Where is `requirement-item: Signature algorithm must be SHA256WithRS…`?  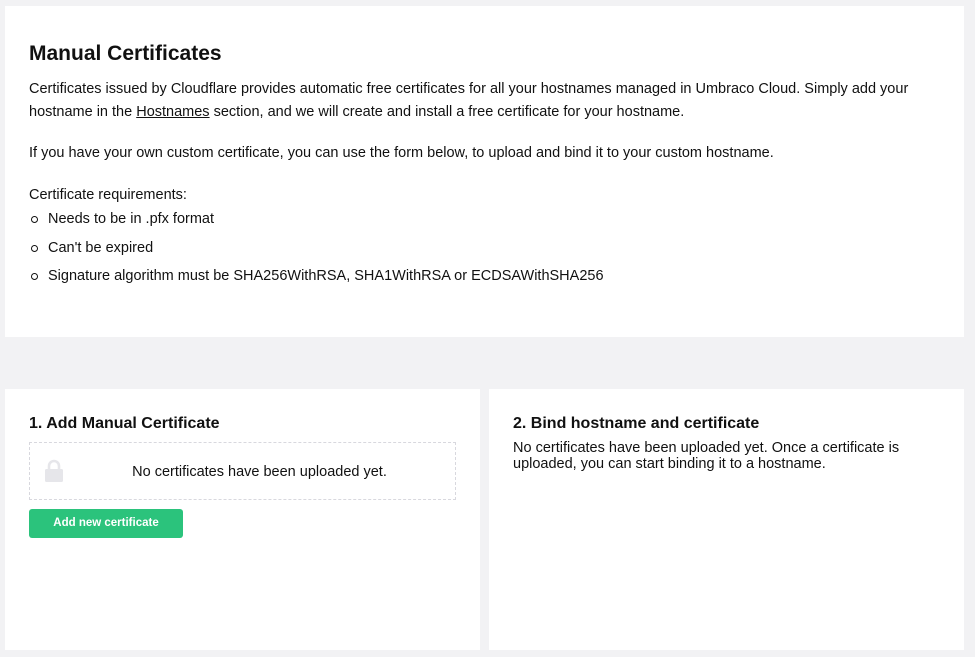
requirement-item: Signature algorithm must be SHA256WithRS… is located at coordinates (484, 276).